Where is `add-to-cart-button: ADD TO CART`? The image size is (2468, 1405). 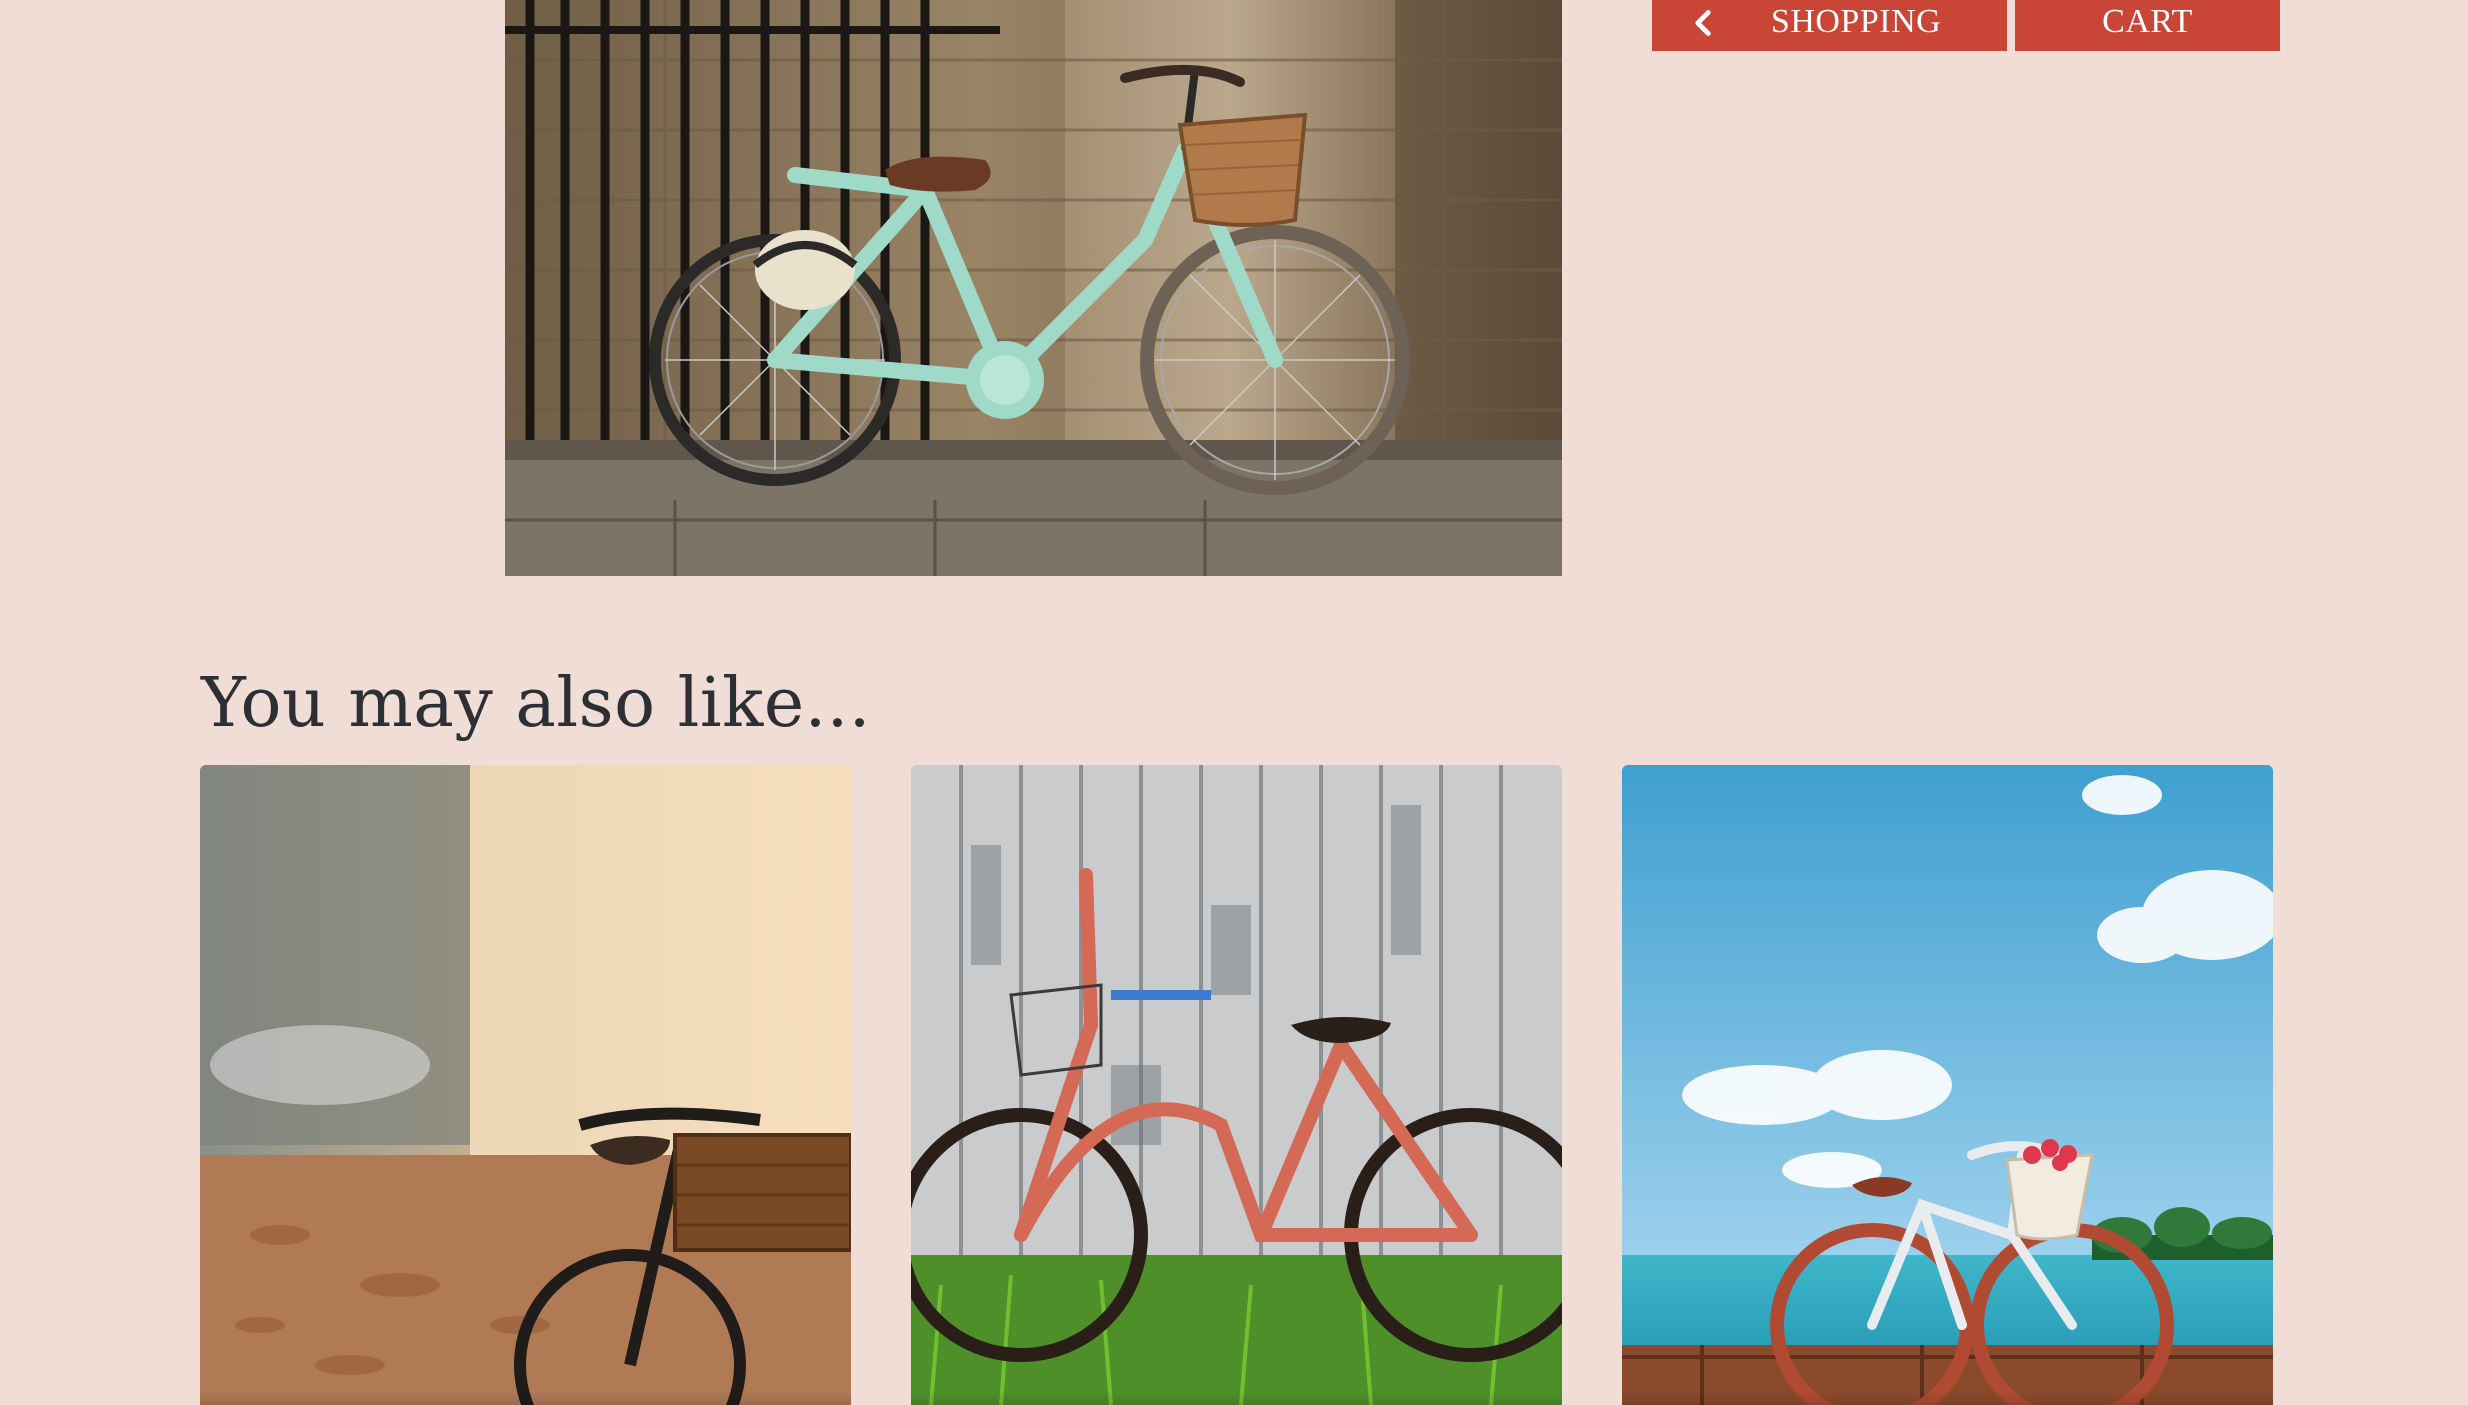
add-to-cart-button: ADD TO CART is located at coordinates (2147, 25).